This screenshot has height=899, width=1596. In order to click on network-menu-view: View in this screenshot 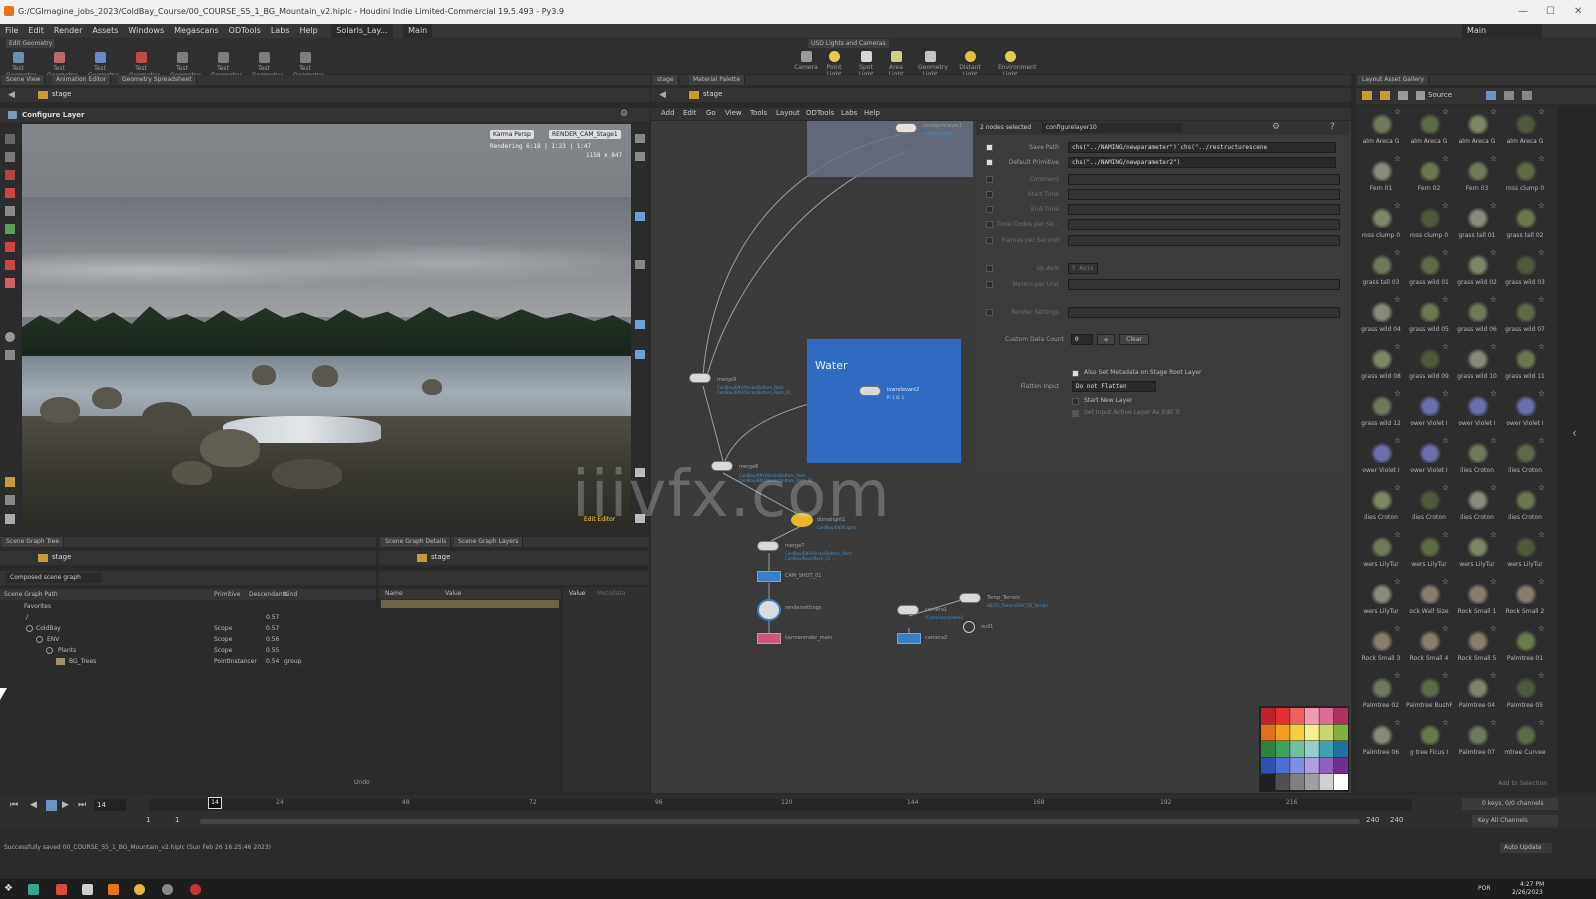, I will do `click(733, 113)`.